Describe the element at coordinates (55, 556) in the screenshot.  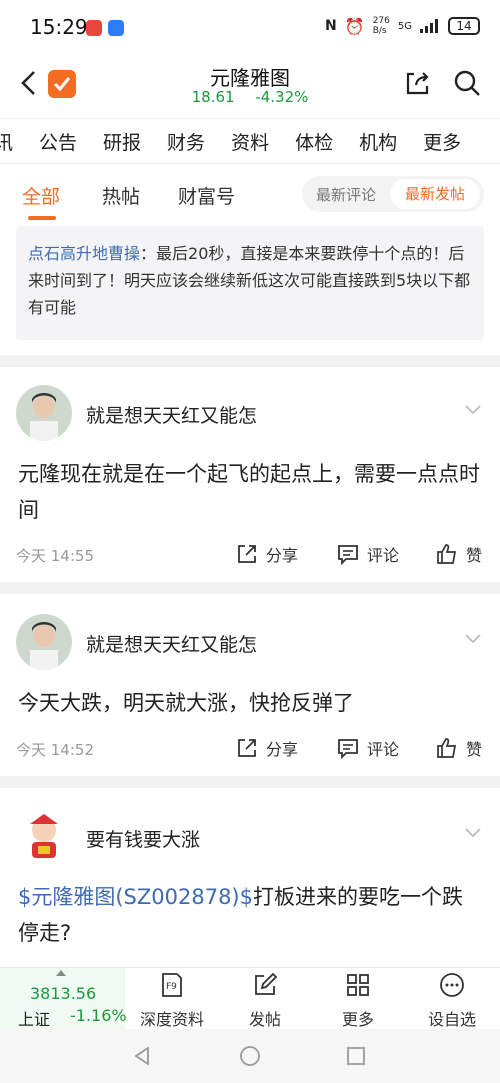
I see `post-time: 今天 14:55` at that location.